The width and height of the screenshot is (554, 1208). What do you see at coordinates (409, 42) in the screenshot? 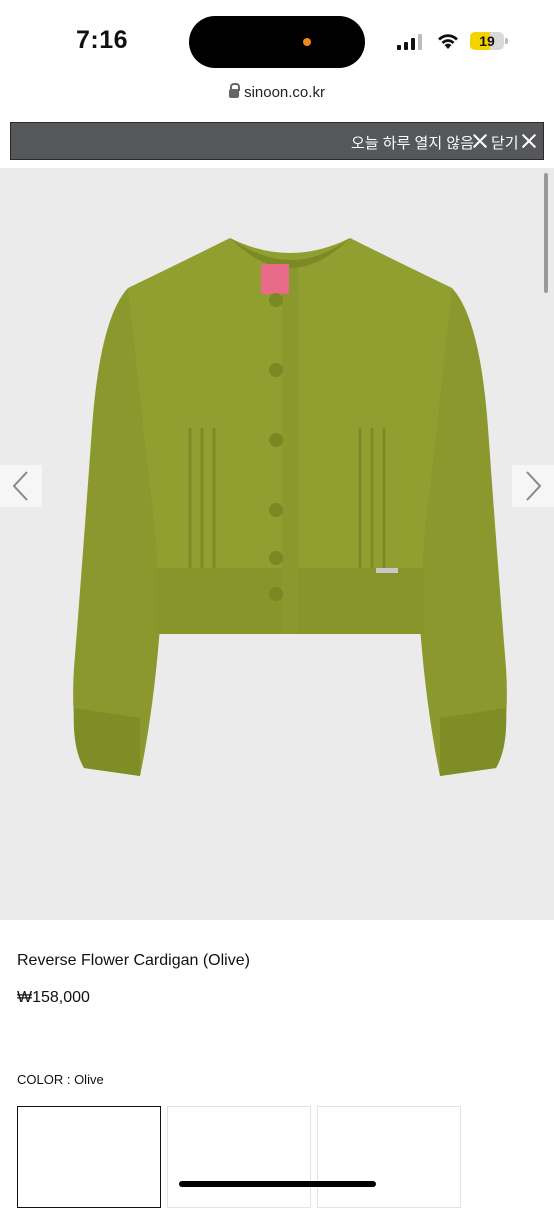
I see `cellular-signal-icon` at bounding box center [409, 42].